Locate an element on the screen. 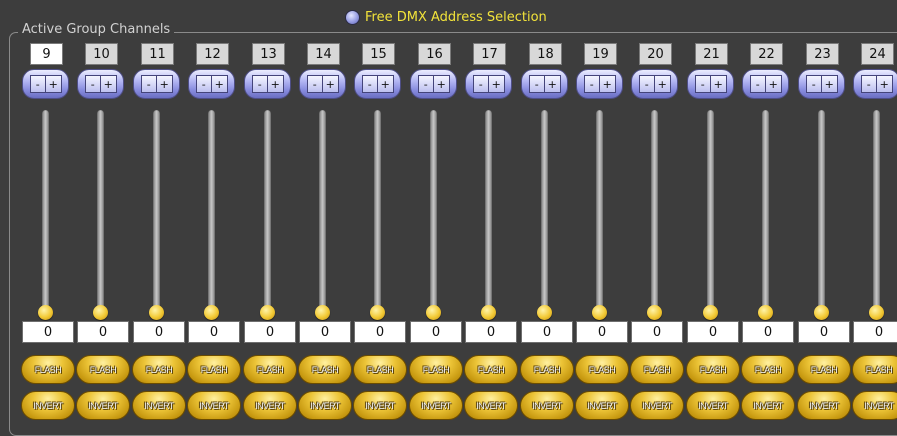 The image size is (897, 436). channel-number: 23 is located at coordinates (822, 54).